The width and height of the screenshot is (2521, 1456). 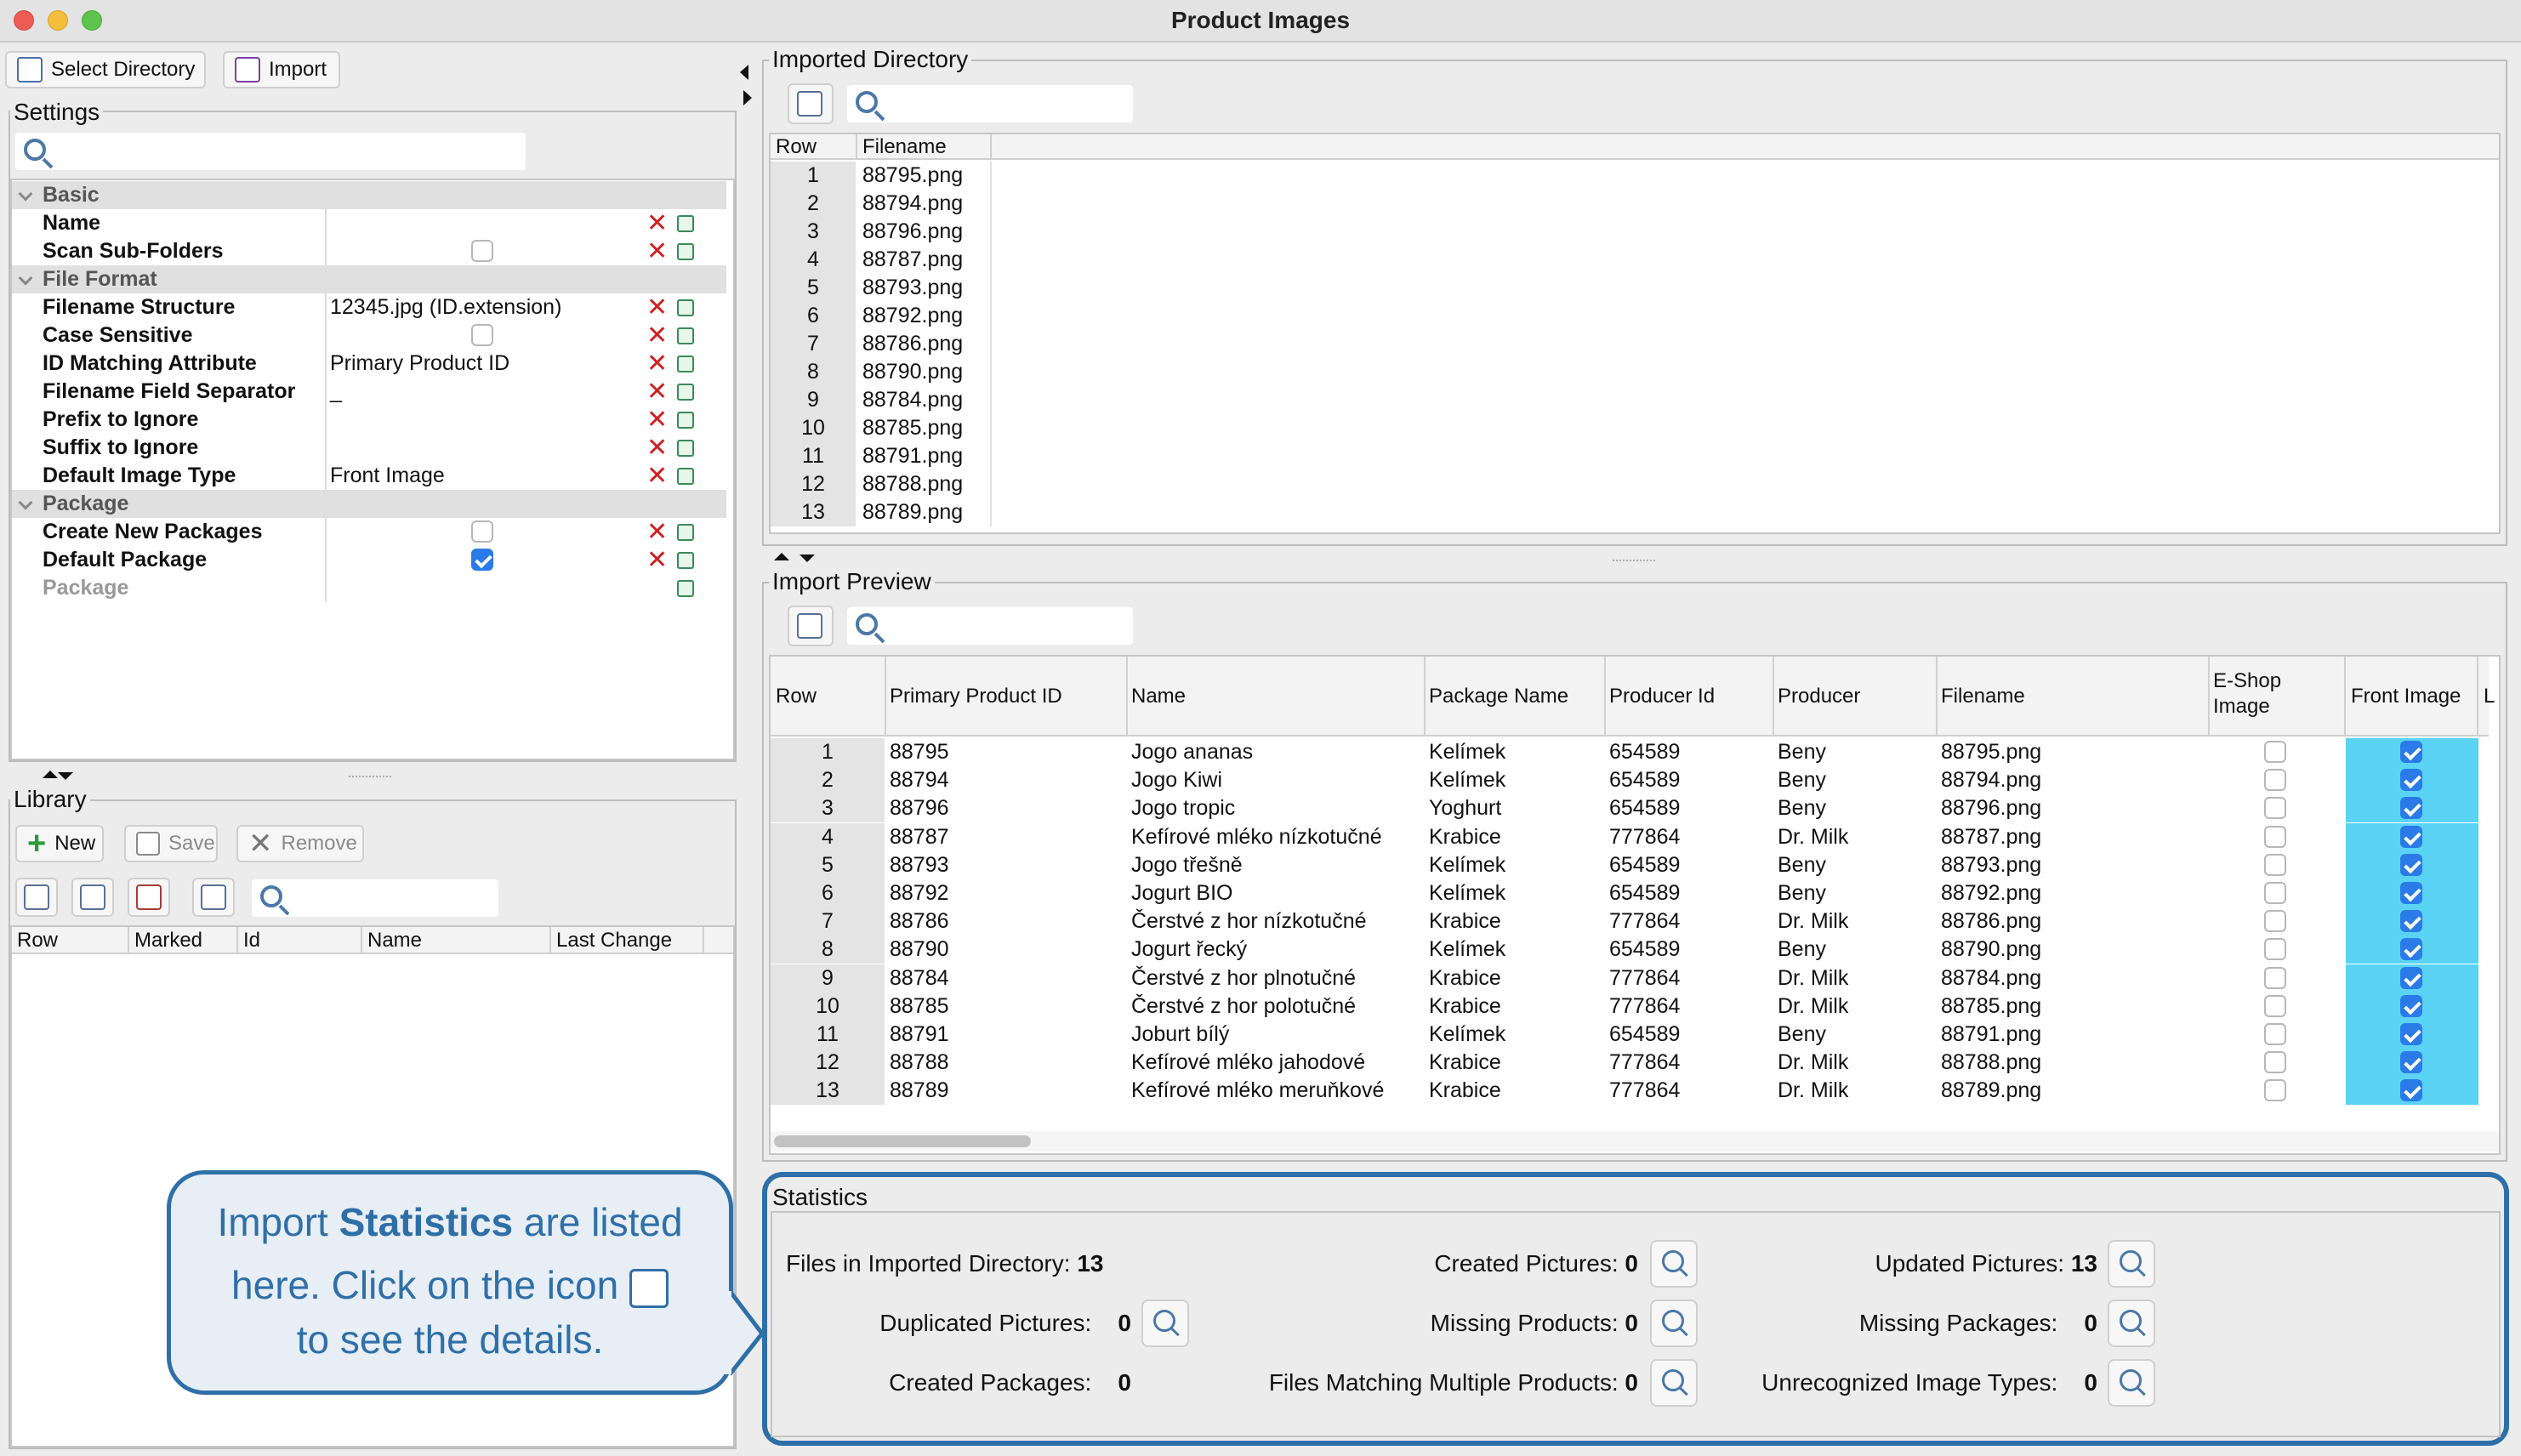 I want to click on preview-col-l: L, so click(x=2489, y=696).